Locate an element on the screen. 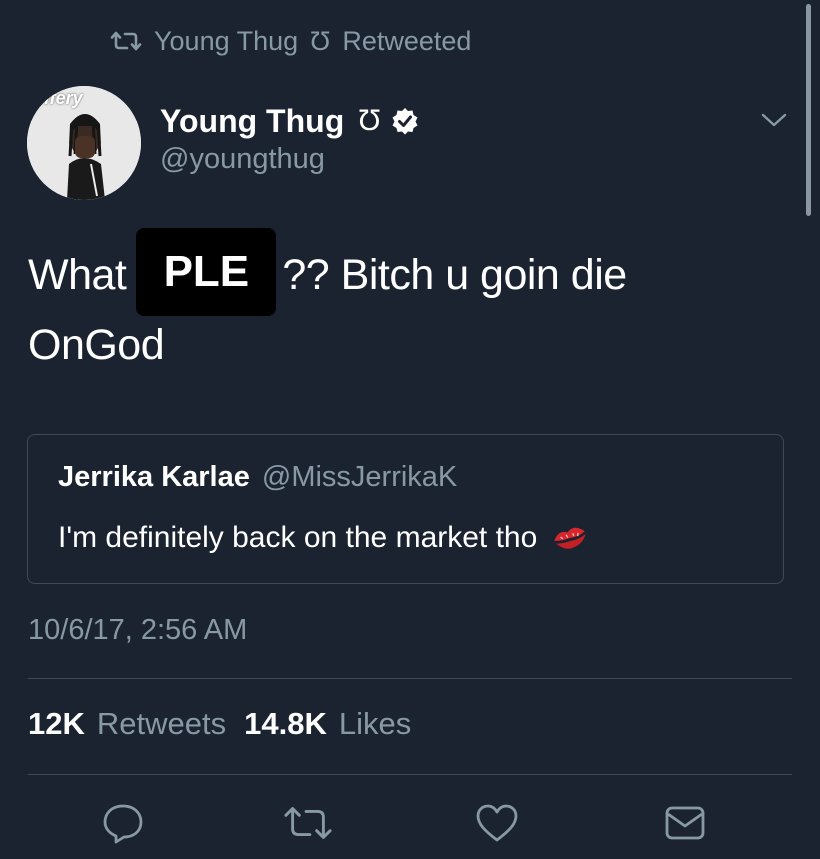 The image size is (820, 859). engagement-stats: 12K Retweets 14.8K Likes is located at coordinates (222, 724).